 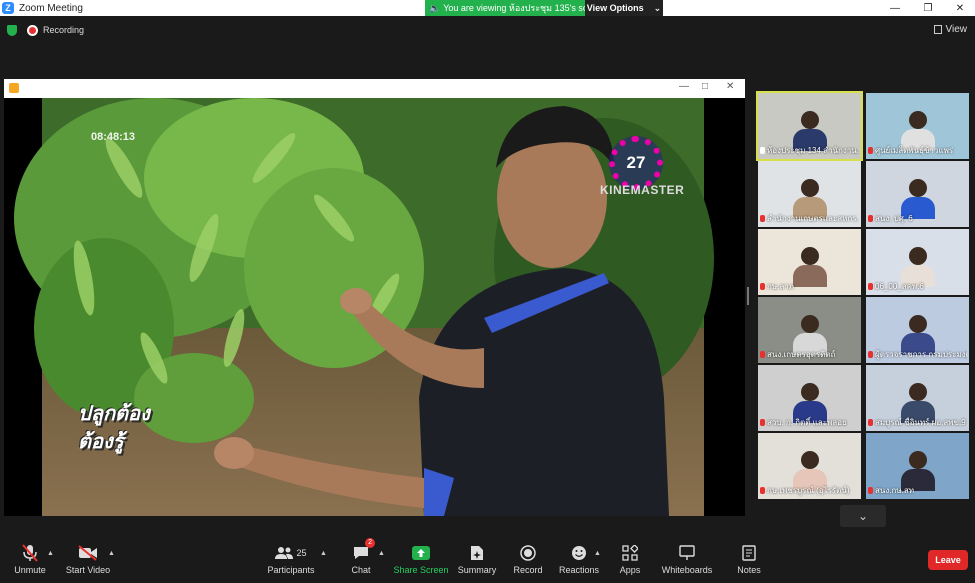 I want to click on zoom-logo-icon: Z, so click(x=8, y=8).